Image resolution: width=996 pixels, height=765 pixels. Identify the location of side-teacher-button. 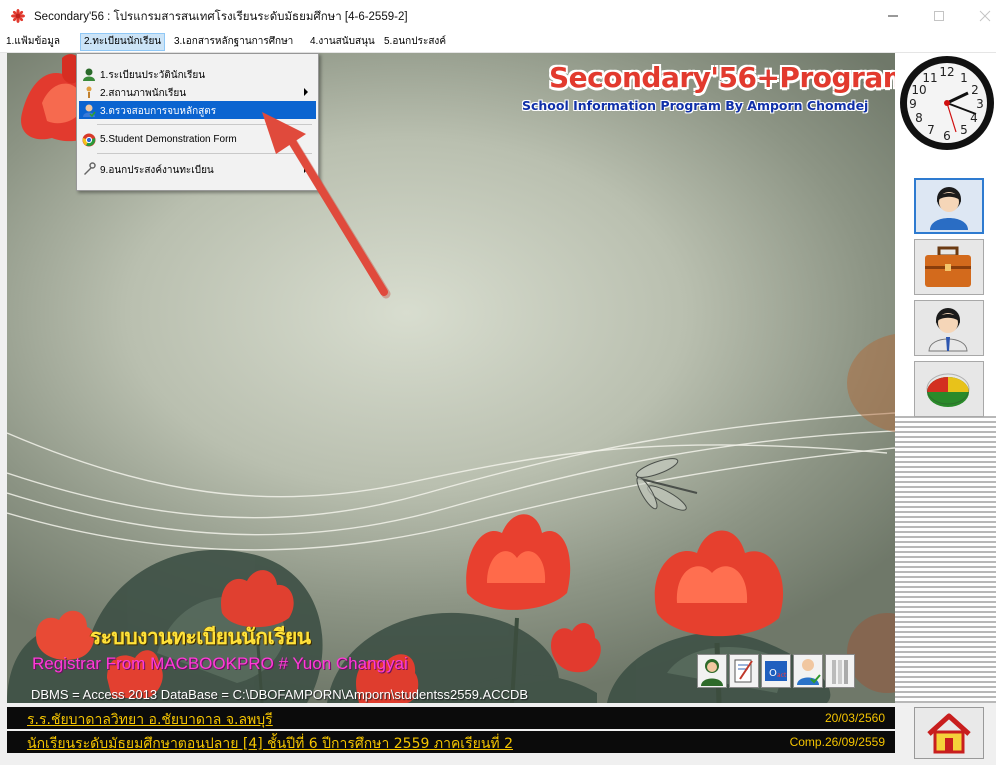
(949, 328).